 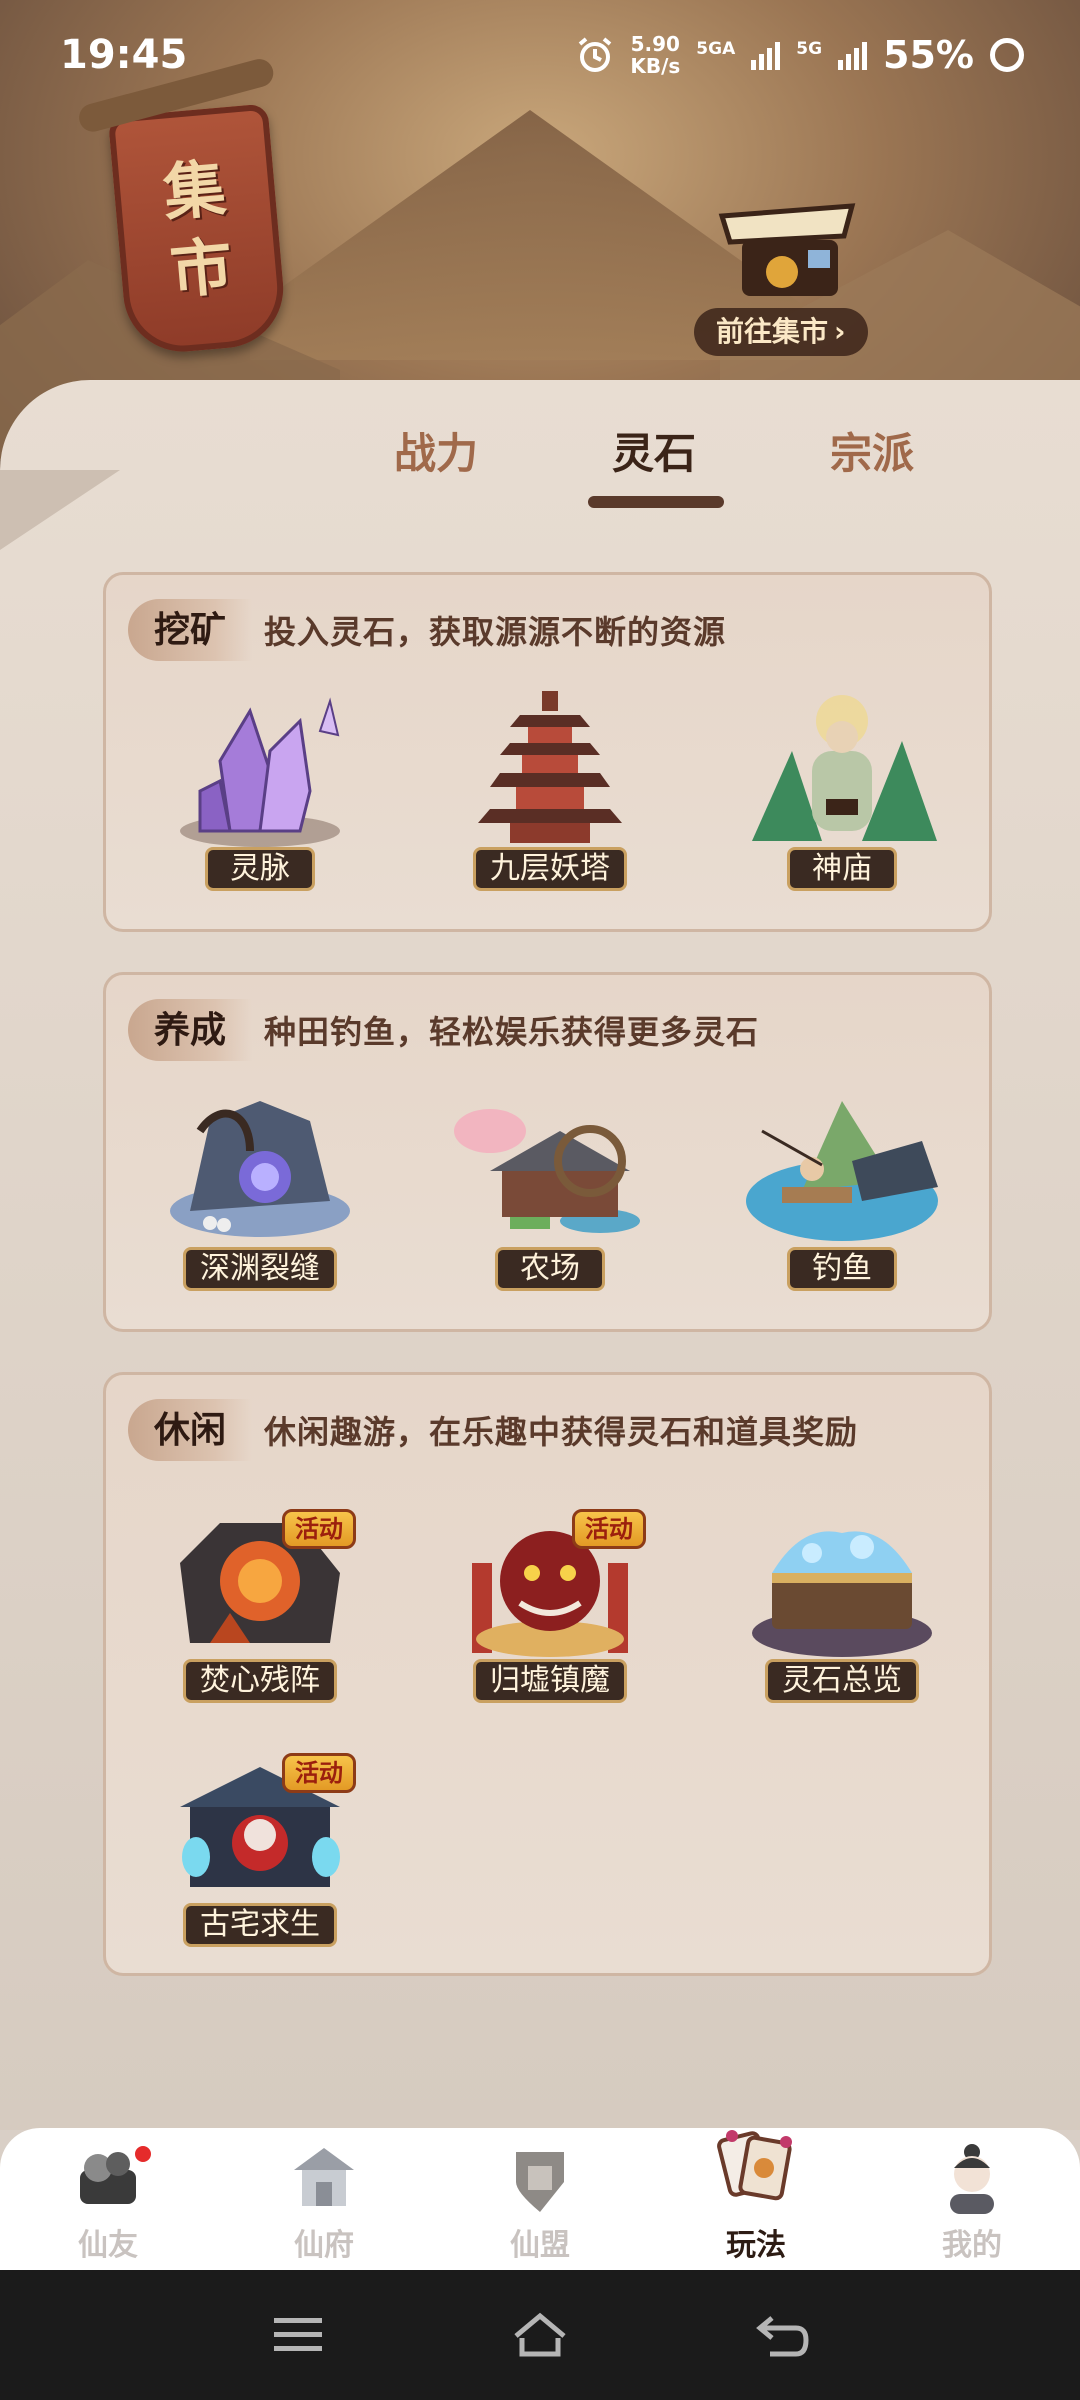 I want to click on crystal-icon, so click(x=260, y=772).